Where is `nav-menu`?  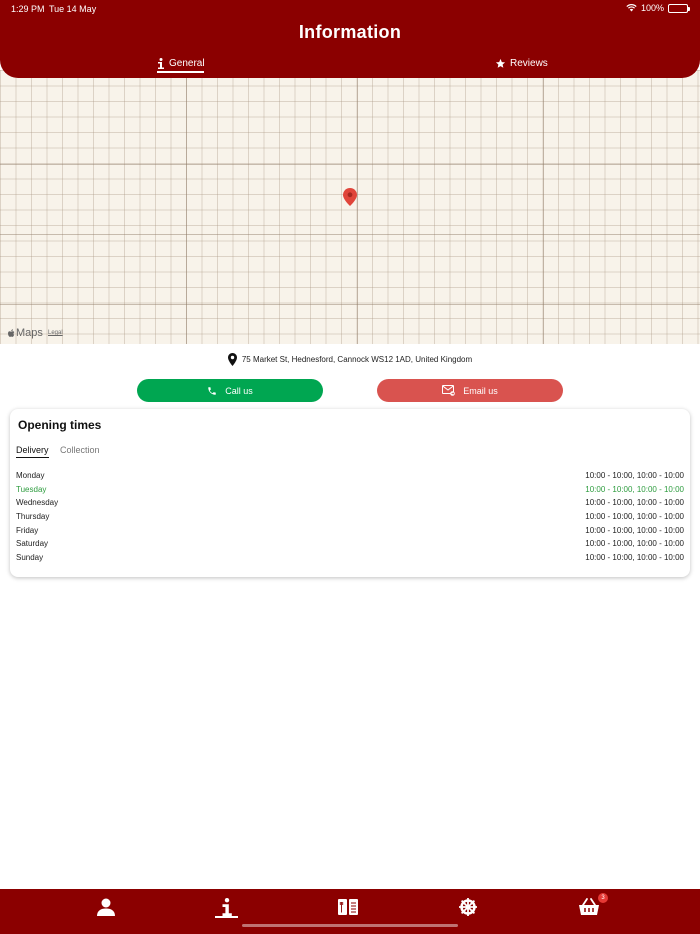
nav-menu is located at coordinates (348, 907).